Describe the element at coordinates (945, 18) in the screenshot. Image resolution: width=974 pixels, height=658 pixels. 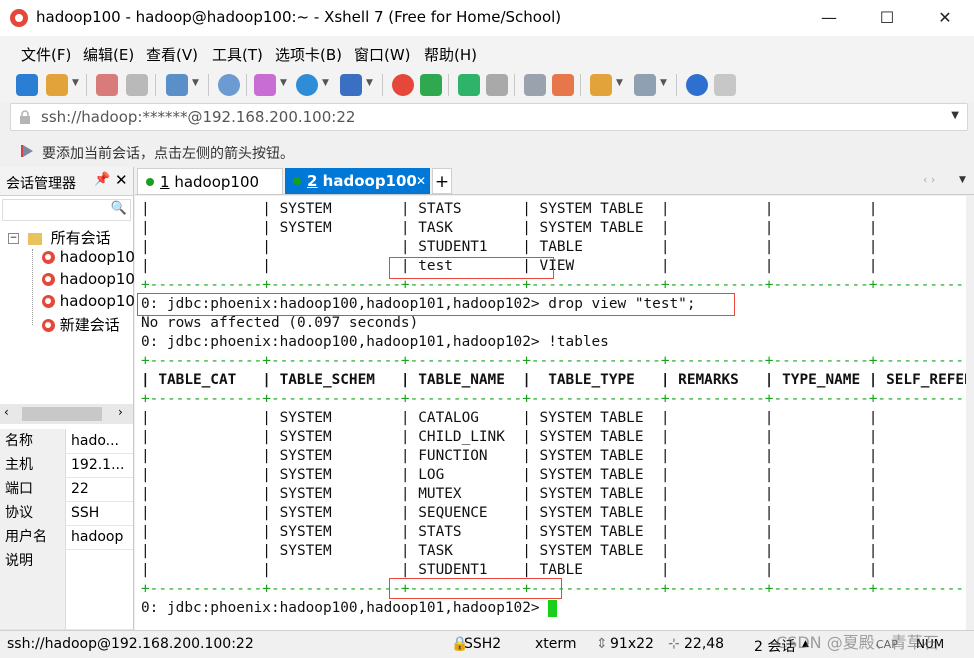
I see `close-button: ✕` at that location.